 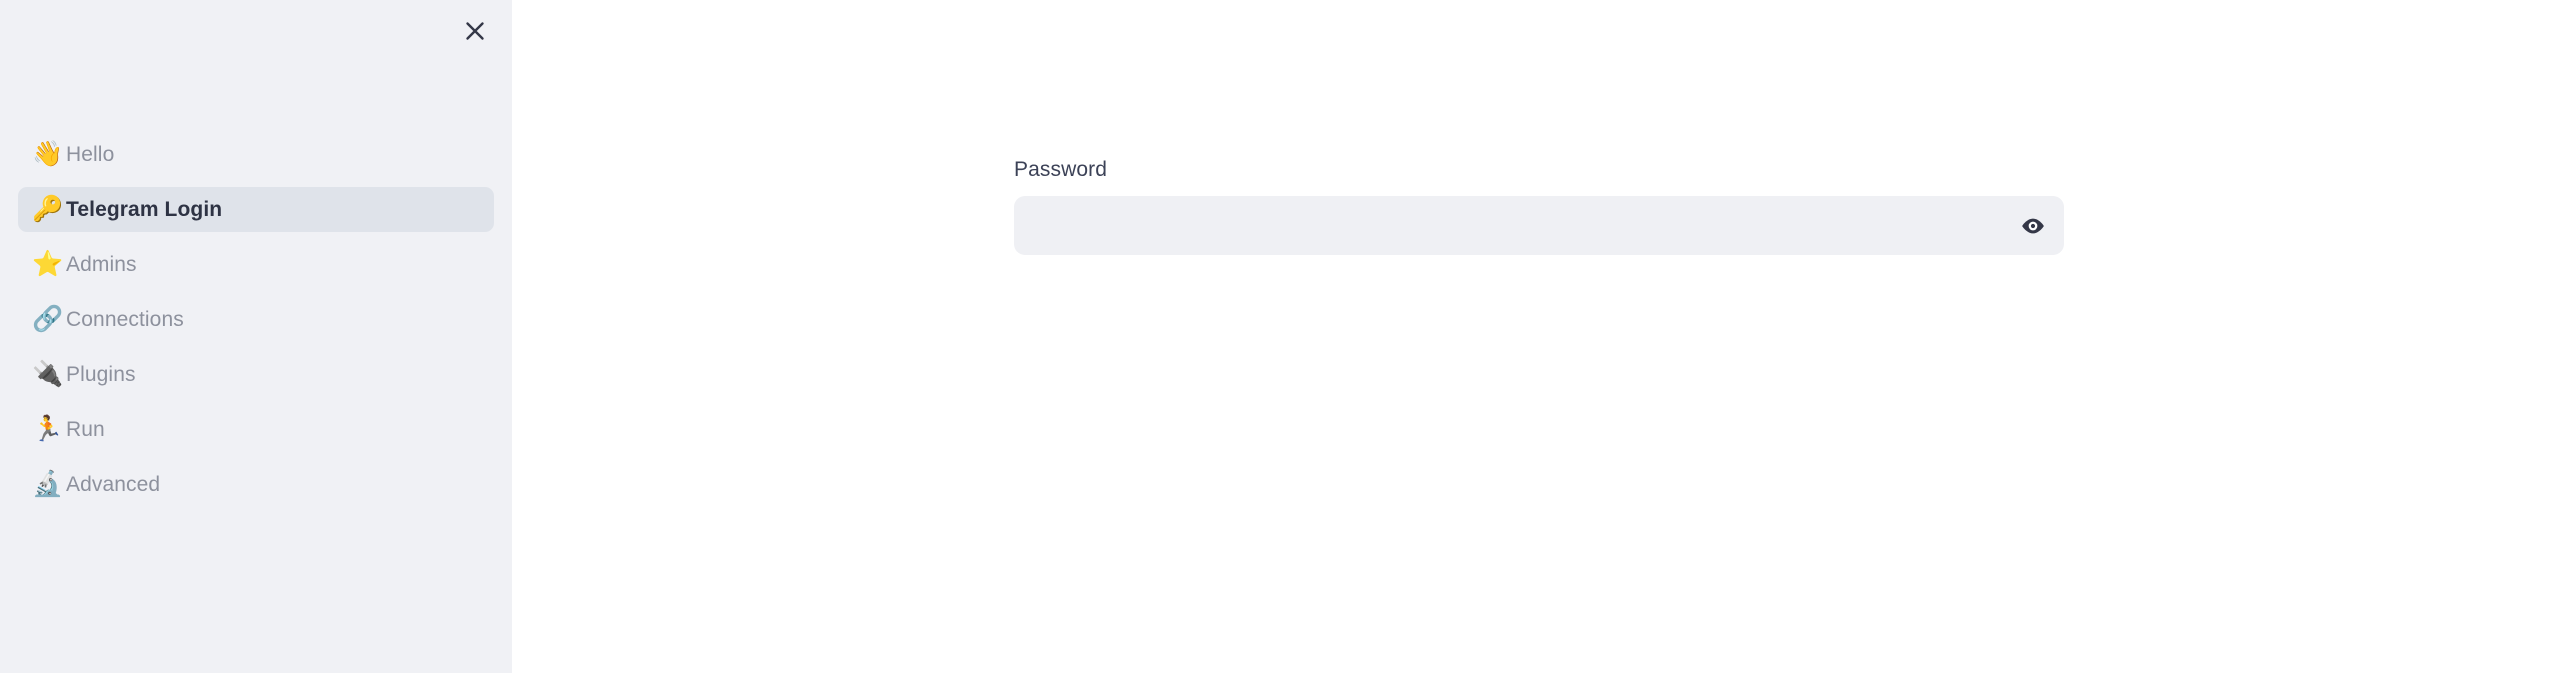 I want to click on microscope-icon: 🔬, so click(x=48, y=484).